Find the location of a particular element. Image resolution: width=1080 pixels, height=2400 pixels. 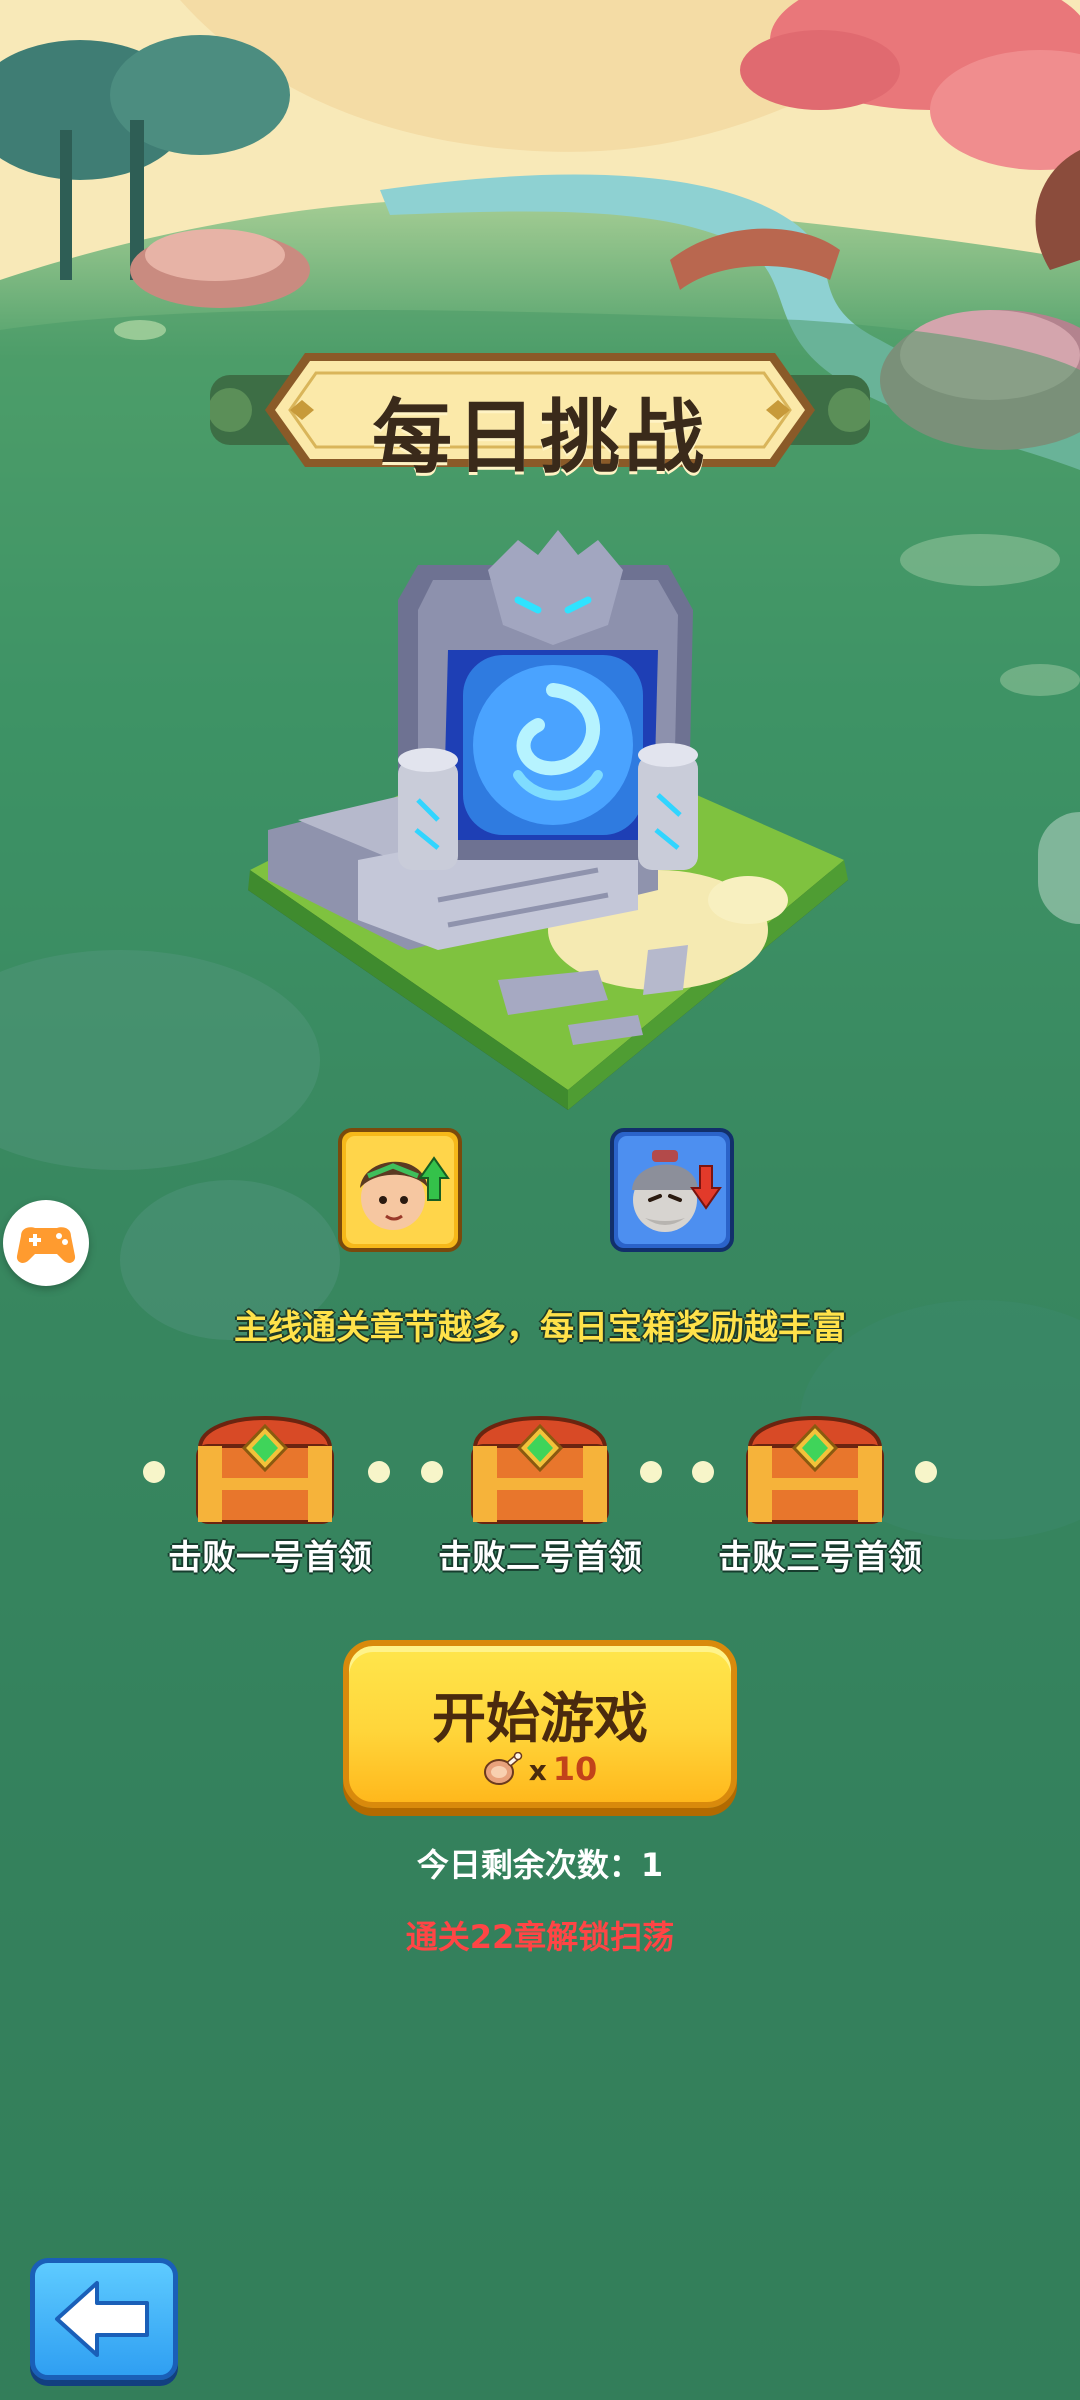

boss-weaken-button is located at coordinates (672, 1190).